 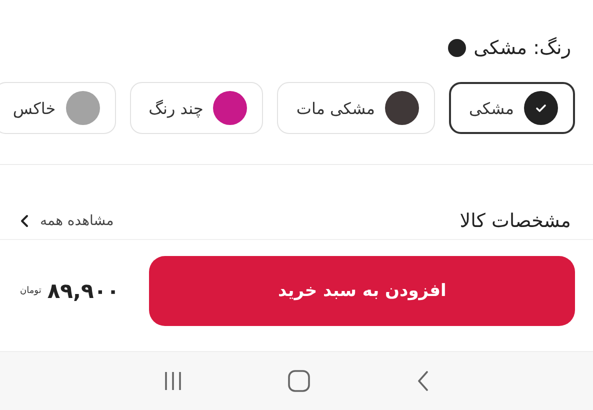 I want to click on chevron-left-icon, so click(x=25, y=221).